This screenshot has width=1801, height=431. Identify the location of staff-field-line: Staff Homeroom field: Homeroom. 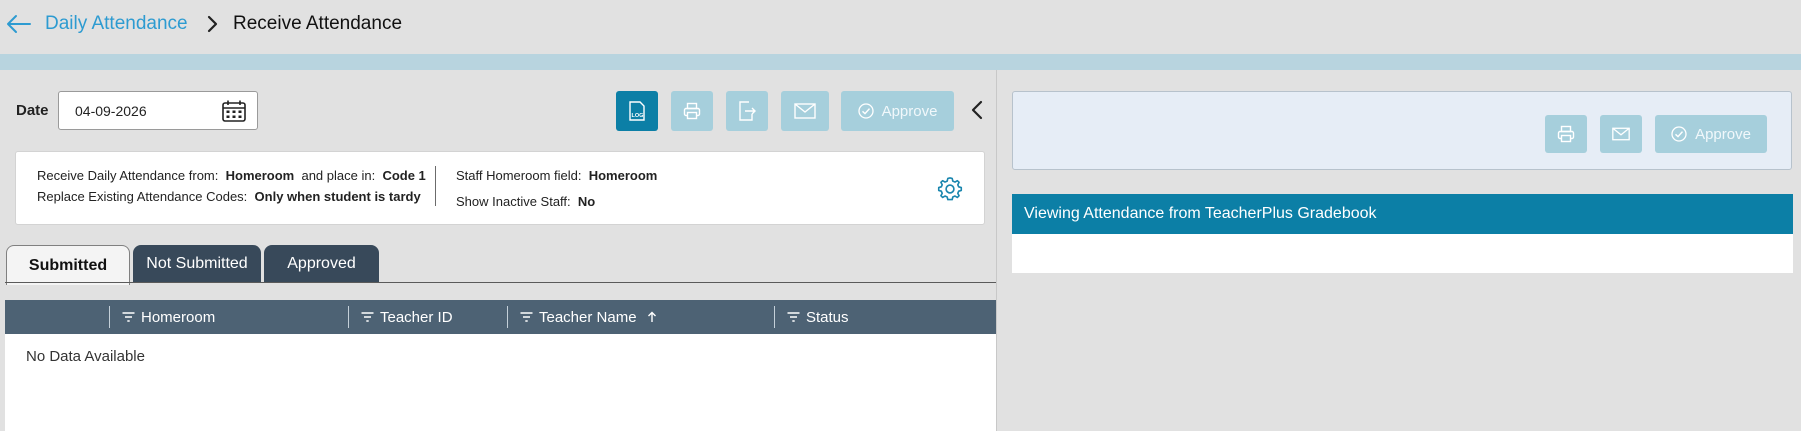
(556, 175).